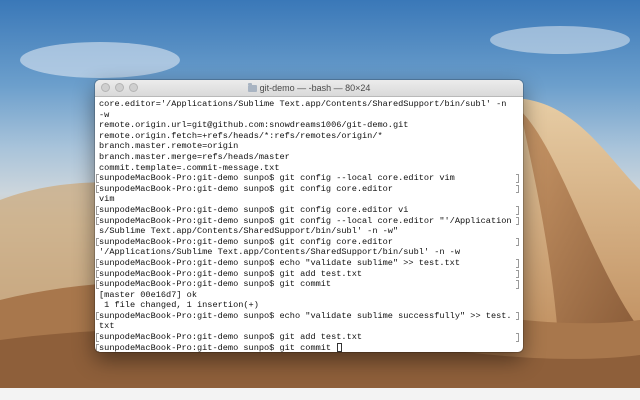 This screenshot has width=640, height=400. Describe the element at coordinates (310, 115) in the screenshot. I see `terminal-output-line: -w` at that location.